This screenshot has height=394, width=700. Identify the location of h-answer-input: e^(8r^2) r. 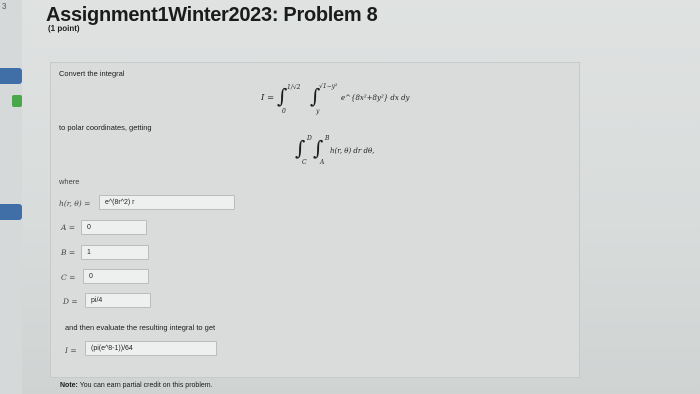
(167, 202).